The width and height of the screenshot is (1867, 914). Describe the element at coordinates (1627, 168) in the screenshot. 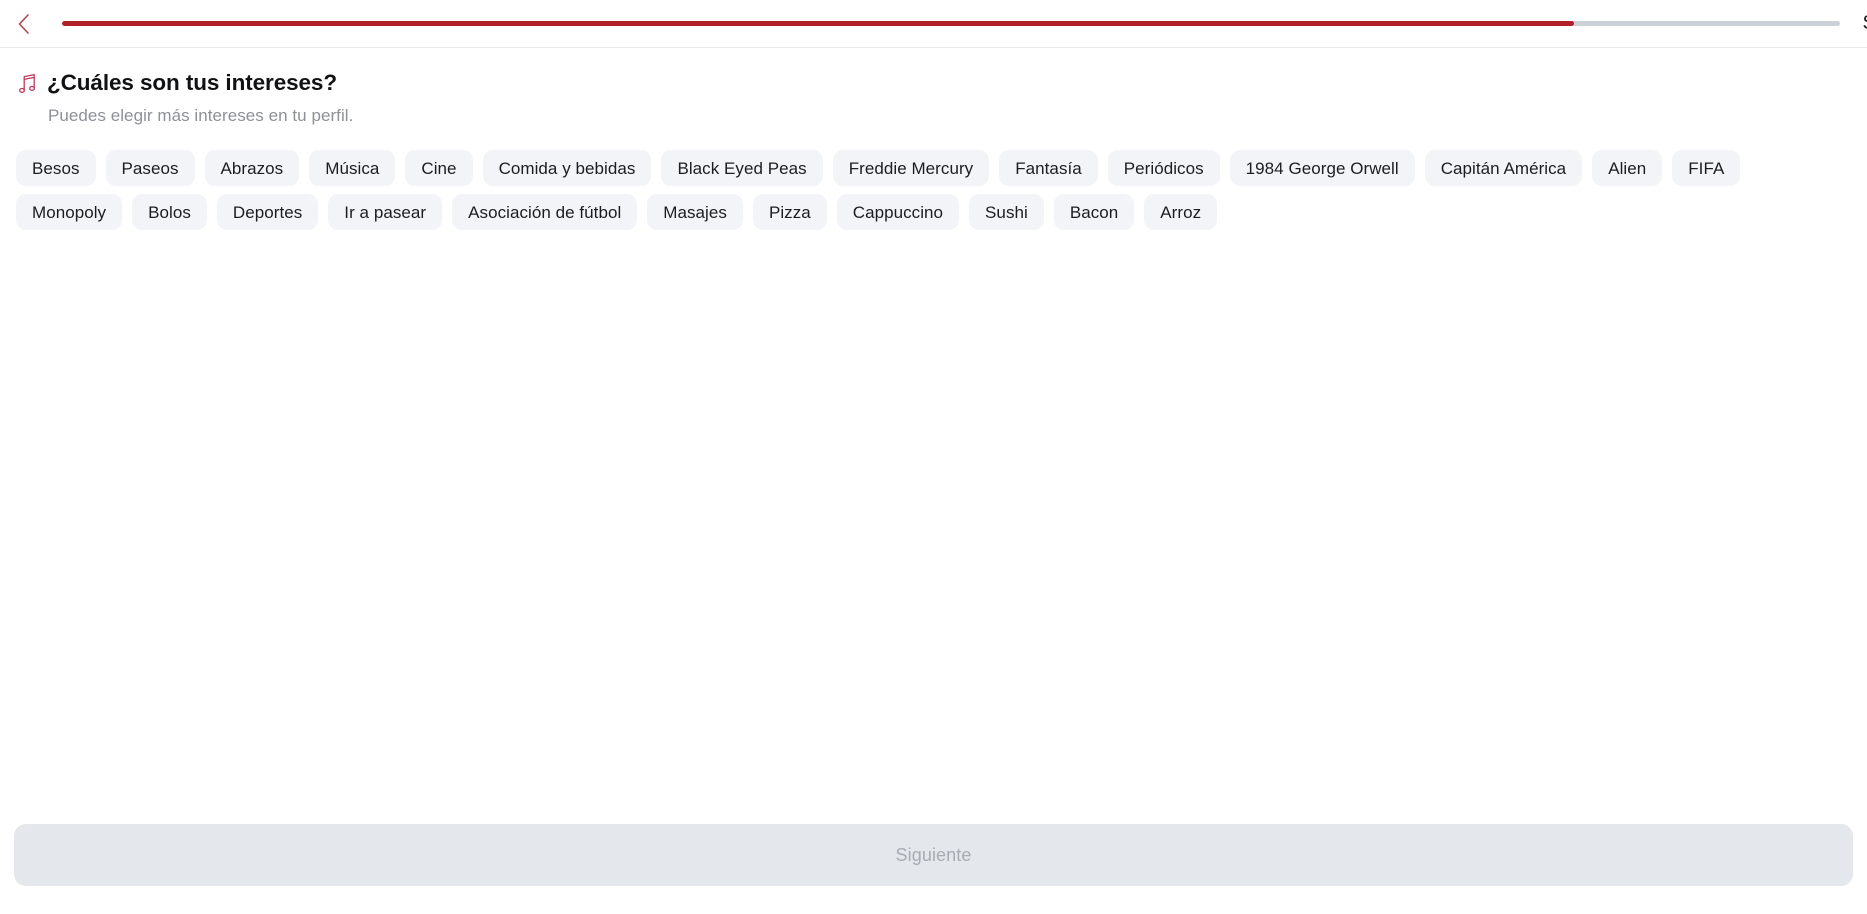

I see `interest-chip: Alien` at that location.